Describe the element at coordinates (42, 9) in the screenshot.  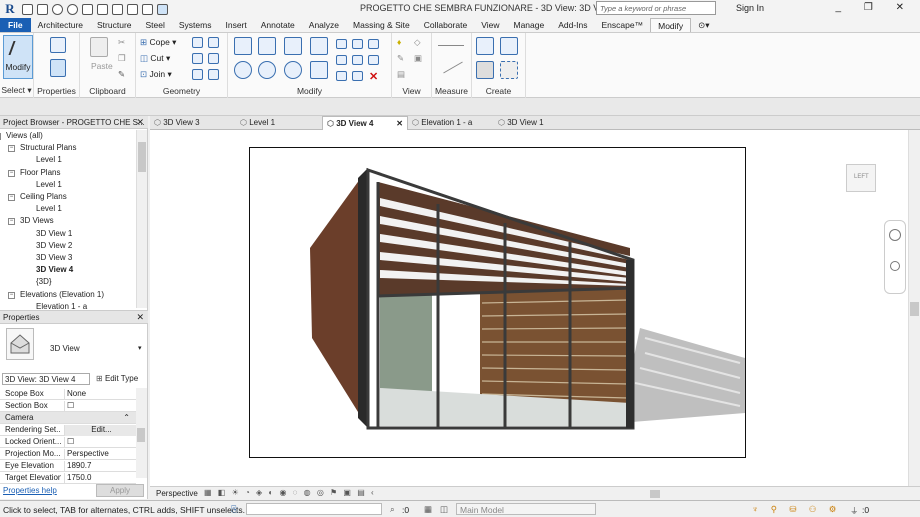
I see `save-icon` at that location.